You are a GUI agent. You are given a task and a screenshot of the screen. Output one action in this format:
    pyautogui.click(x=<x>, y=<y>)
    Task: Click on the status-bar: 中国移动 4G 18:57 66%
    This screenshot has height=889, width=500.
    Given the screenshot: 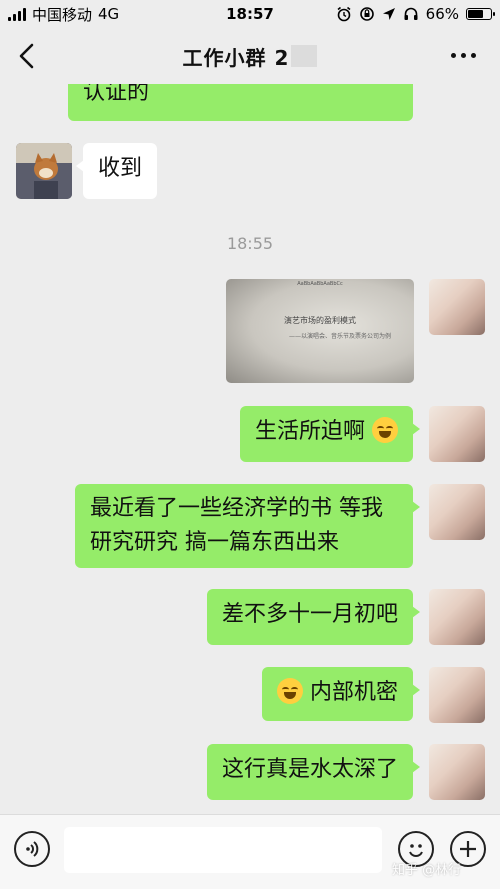 What is the action you would take?
    pyautogui.click(x=250, y=14)
    